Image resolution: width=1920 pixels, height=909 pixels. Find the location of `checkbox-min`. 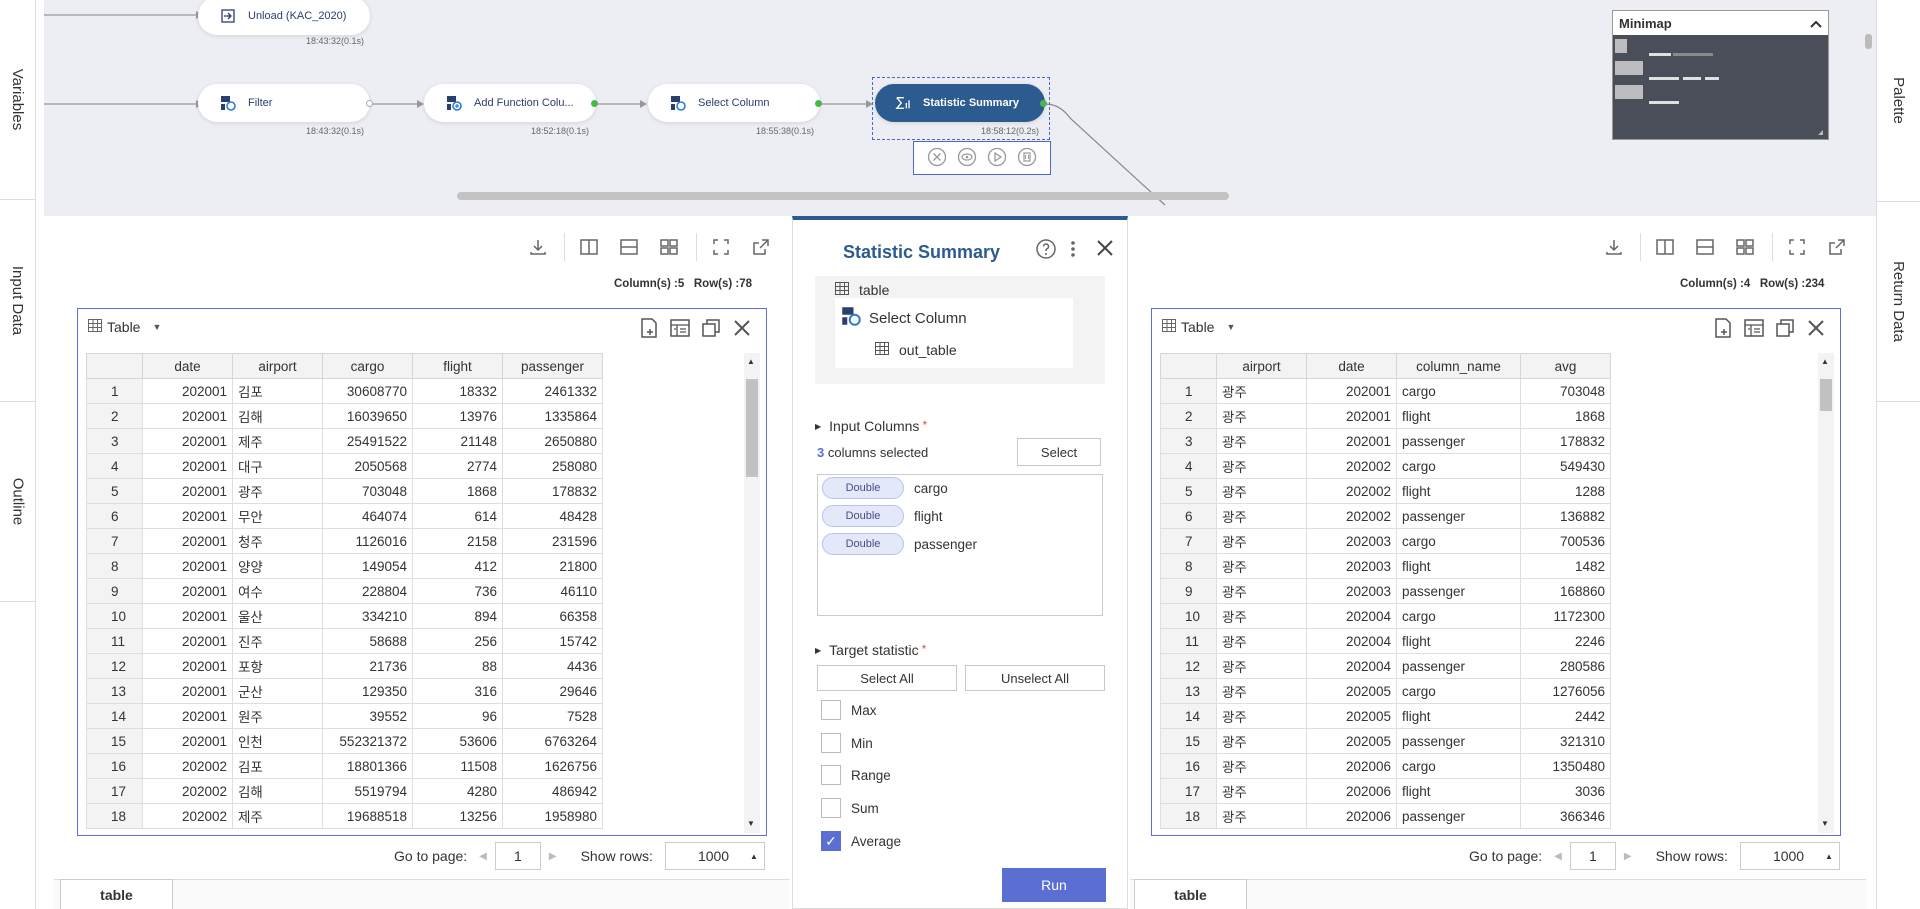

checkbox-min is located at coordinates (831, 743).